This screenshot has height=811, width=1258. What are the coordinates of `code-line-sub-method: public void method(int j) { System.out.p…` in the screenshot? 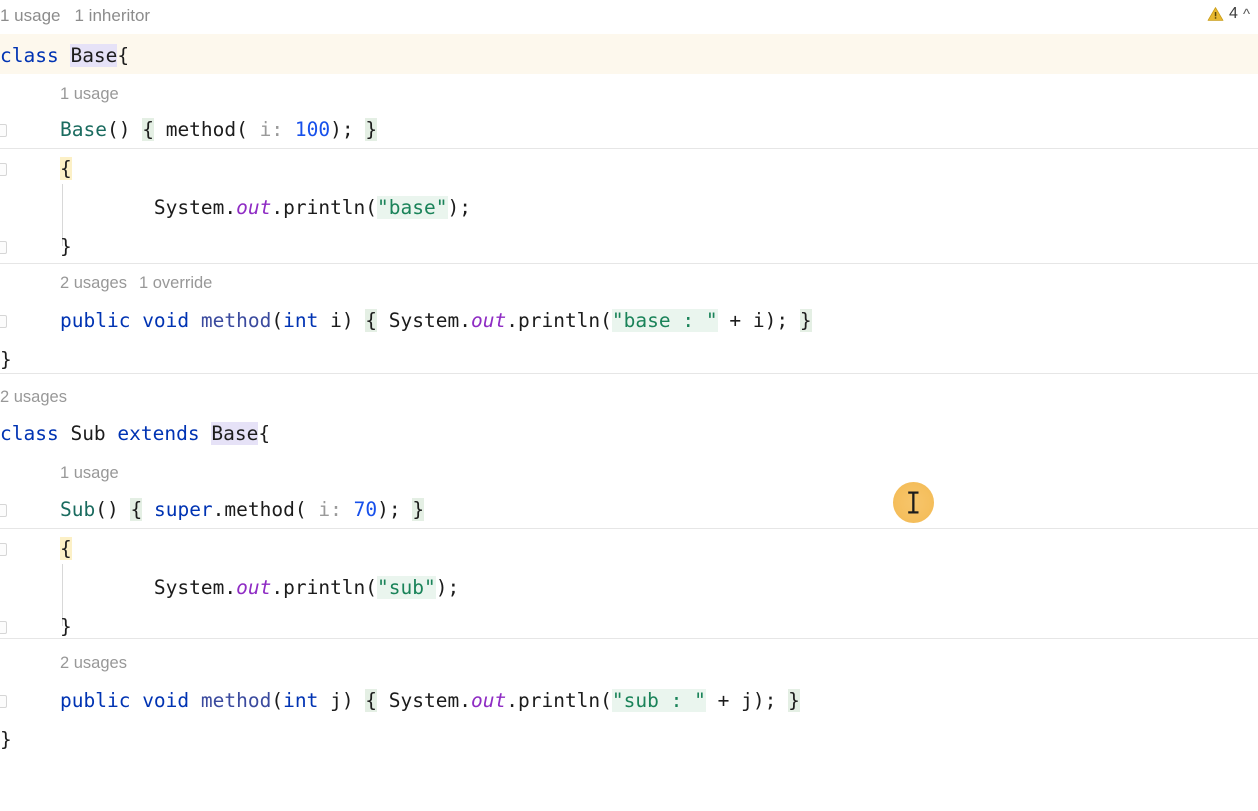 It's located at (430, 700).